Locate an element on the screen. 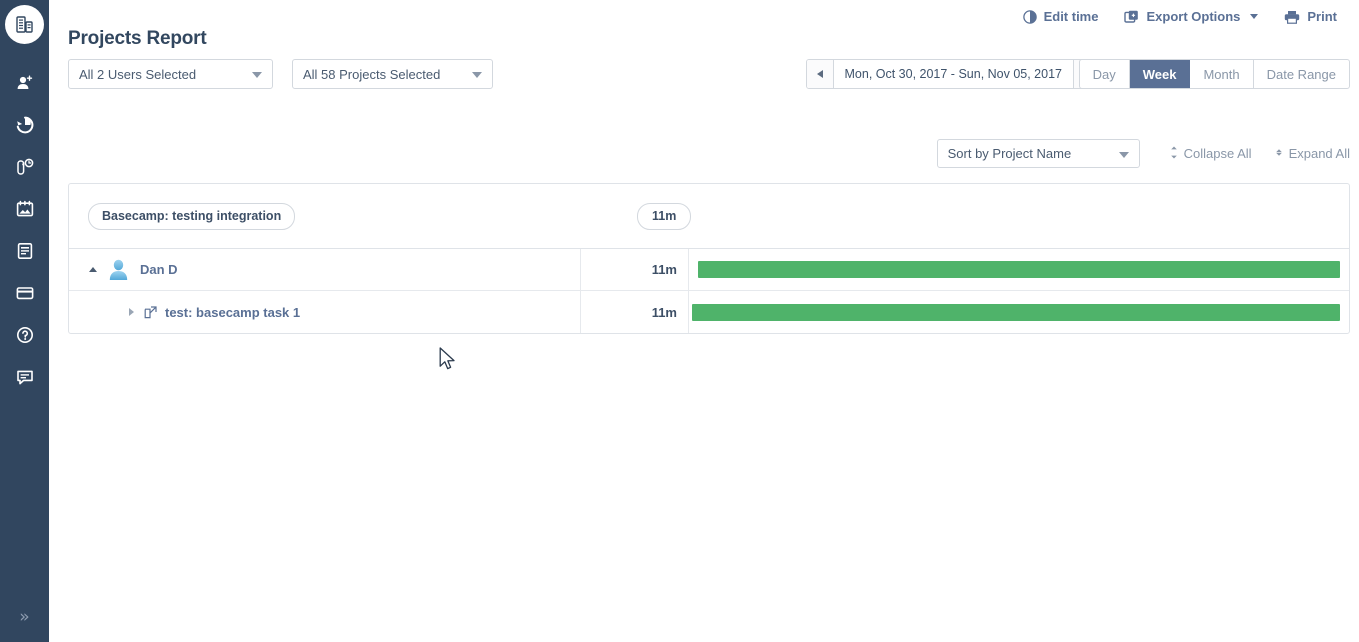 This screenshot has width=1359, height=642. task-row-bar-cell is located at coordinates (1019, 312).